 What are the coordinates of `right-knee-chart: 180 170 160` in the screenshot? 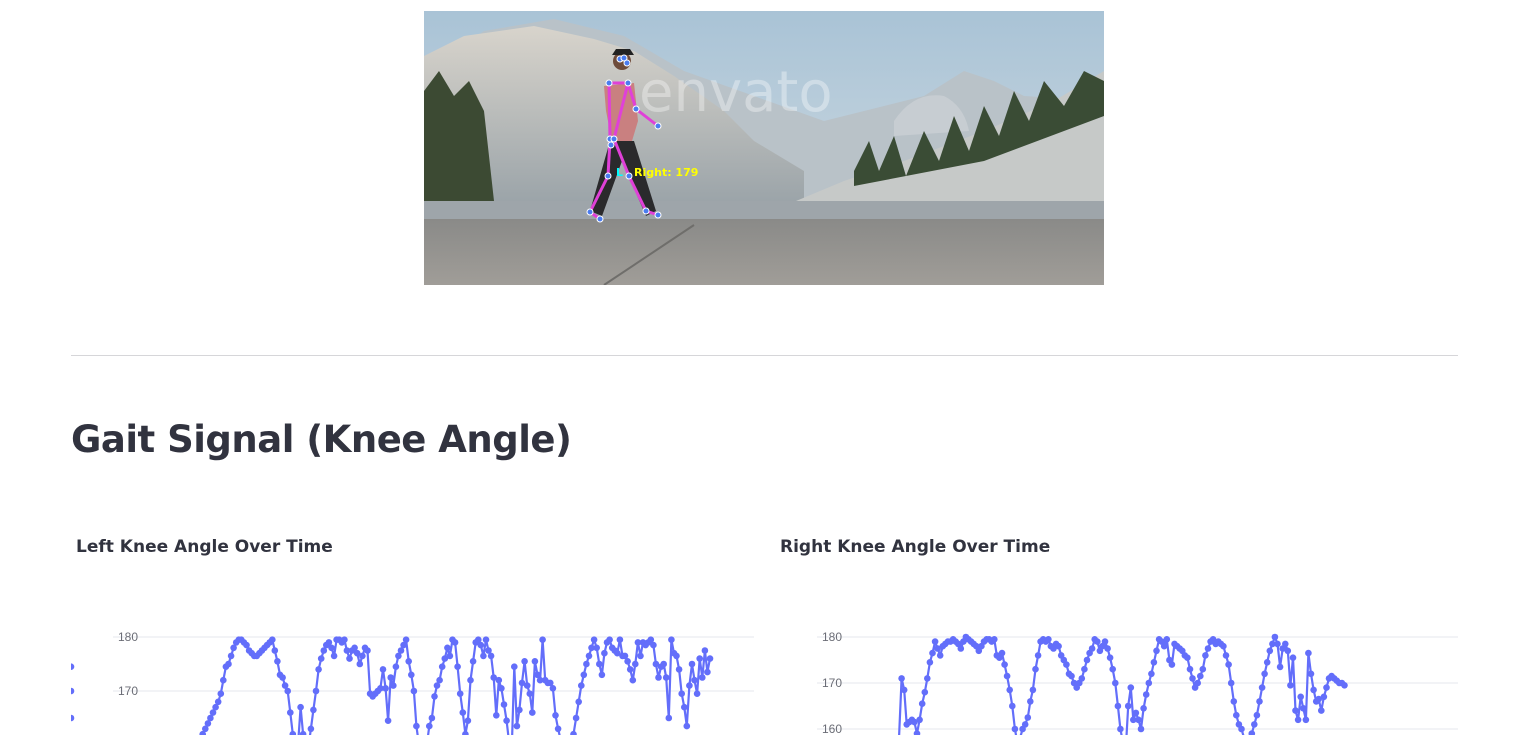 It's located at (1120, 667).